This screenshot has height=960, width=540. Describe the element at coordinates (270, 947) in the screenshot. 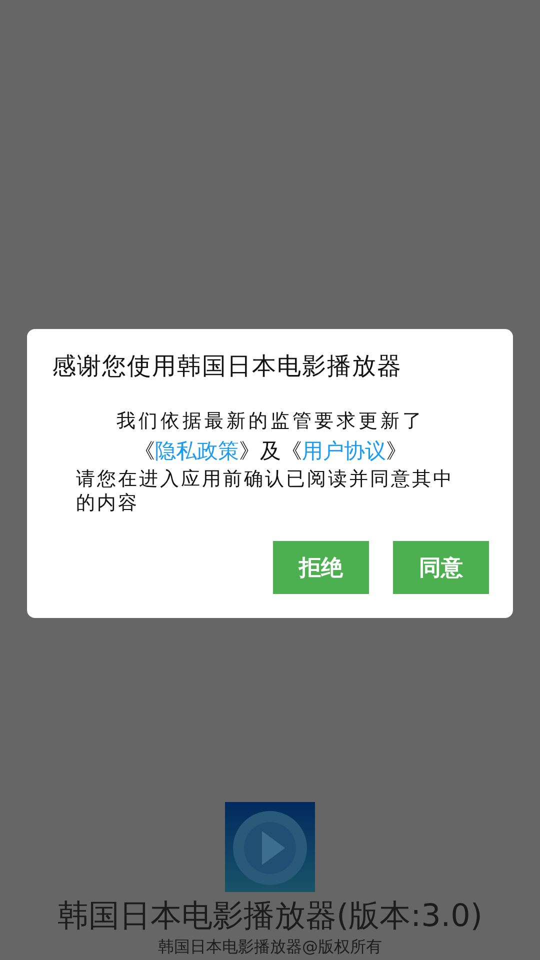

I see `copyright-text: 韩国日本电影播放器@版权所有` at that location.